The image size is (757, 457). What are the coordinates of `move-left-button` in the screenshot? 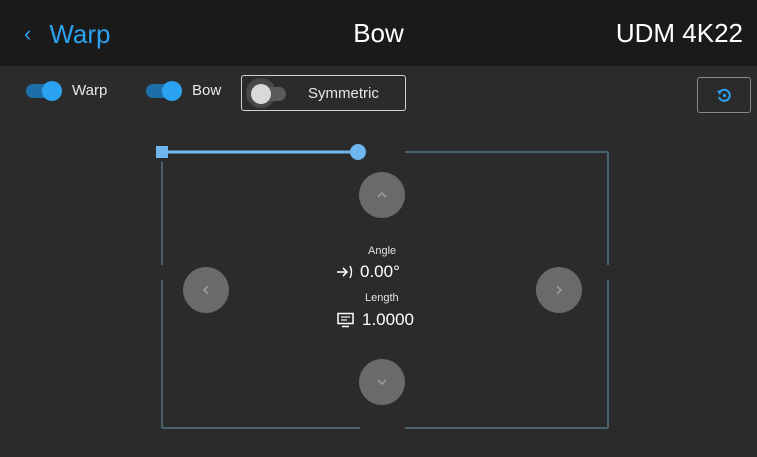 It's located at (206, 290).